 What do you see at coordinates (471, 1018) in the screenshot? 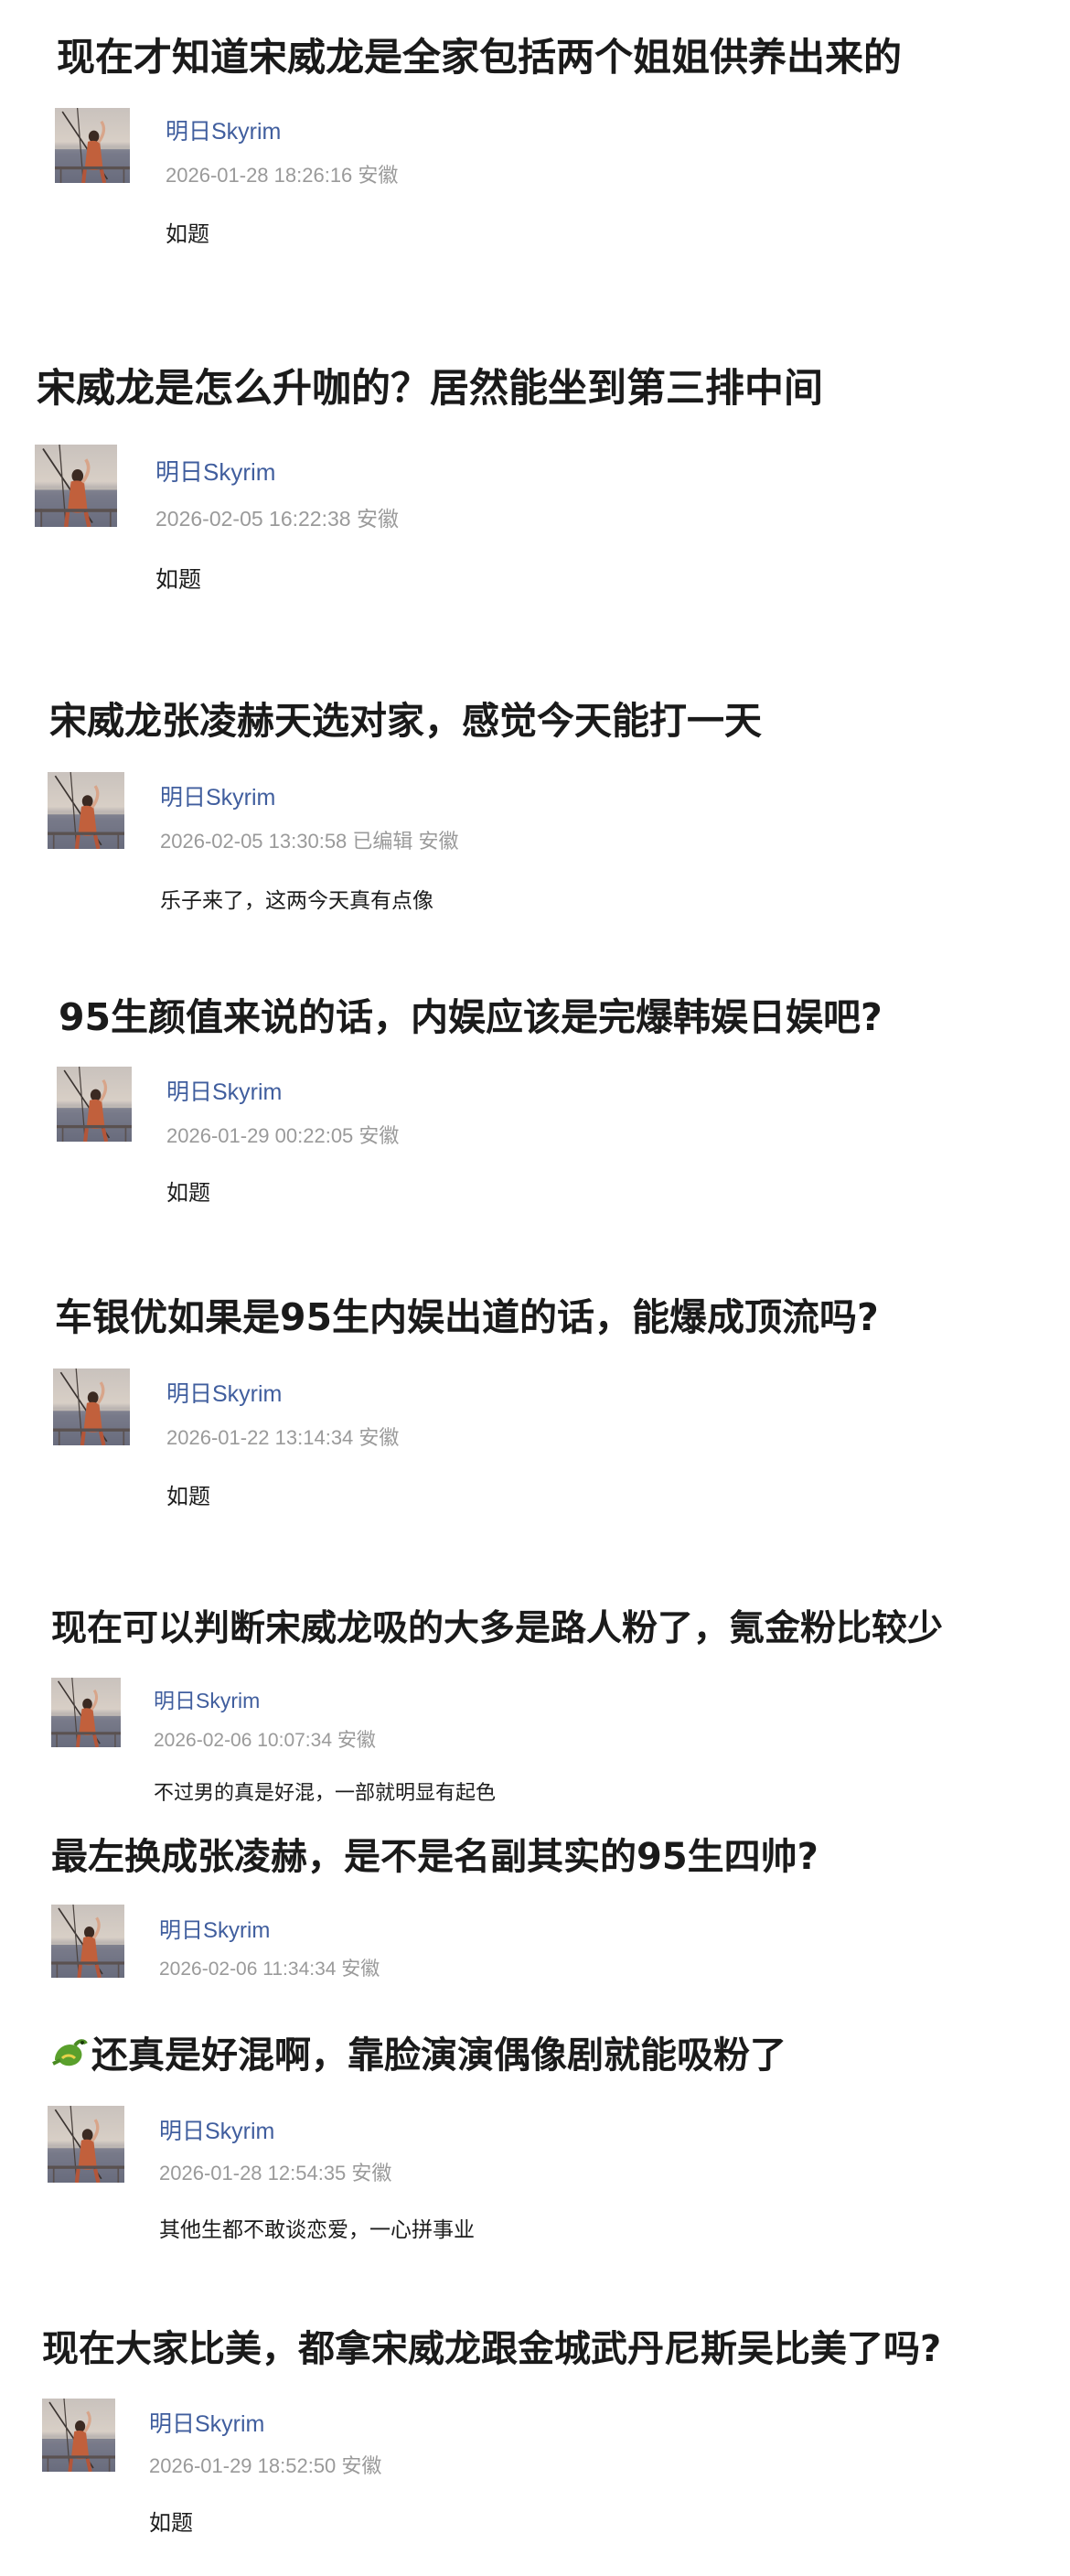
I see `post-title: 95生颜值来说的话，内娱应该是完爆韩娱日娱吧?` at bounding box center [471, 1018].